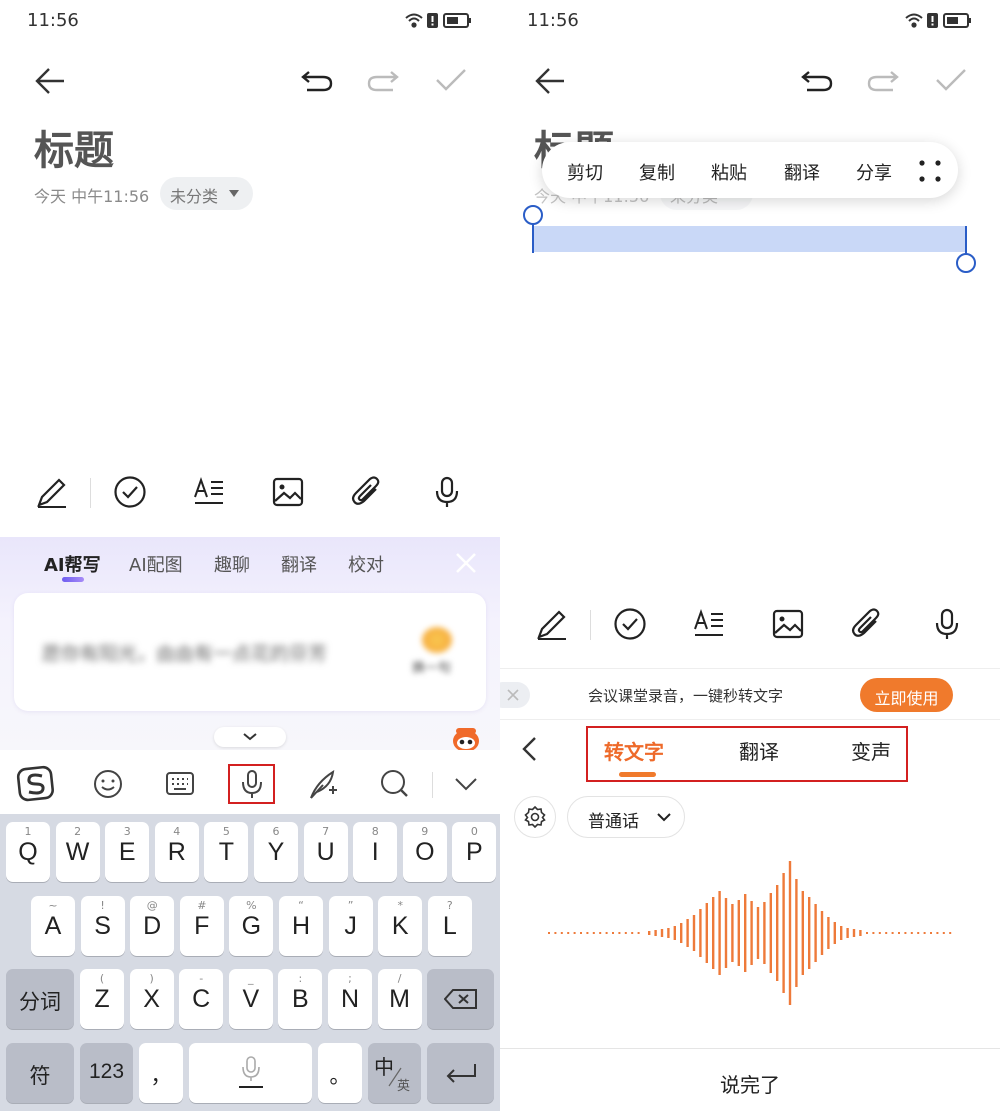  I want to click on key-letter: C, so click(201, 999).